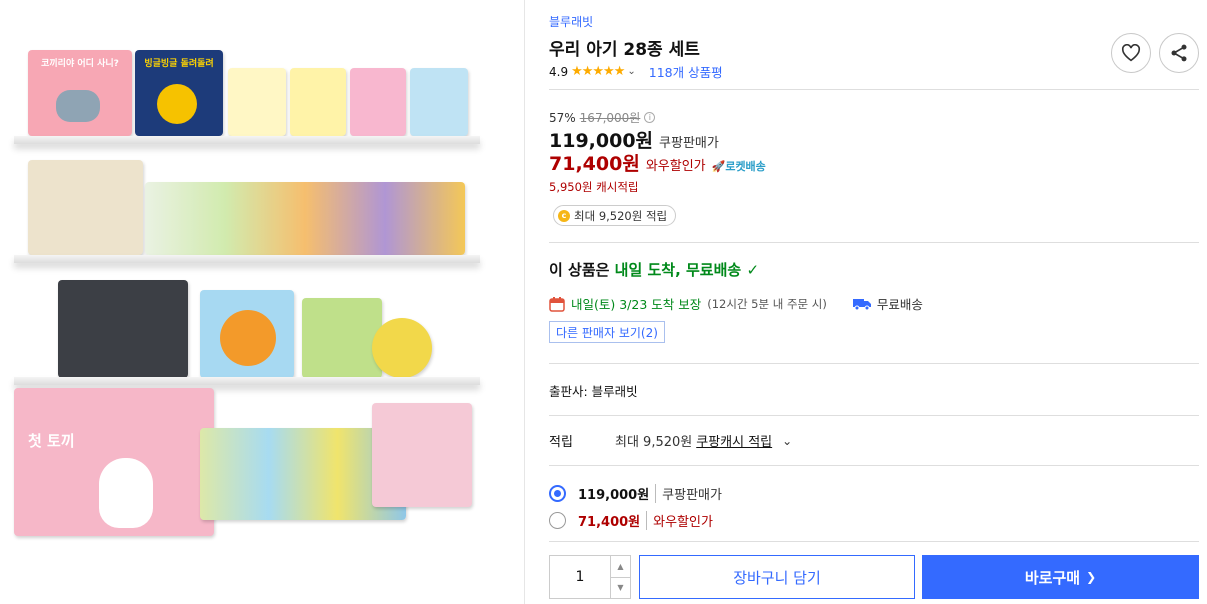 The width and height of the screenshot is (1207, 604). Describe the element at coordinates (613, 520) in the screenshot. I see `option-price: 71,400원` at that location.